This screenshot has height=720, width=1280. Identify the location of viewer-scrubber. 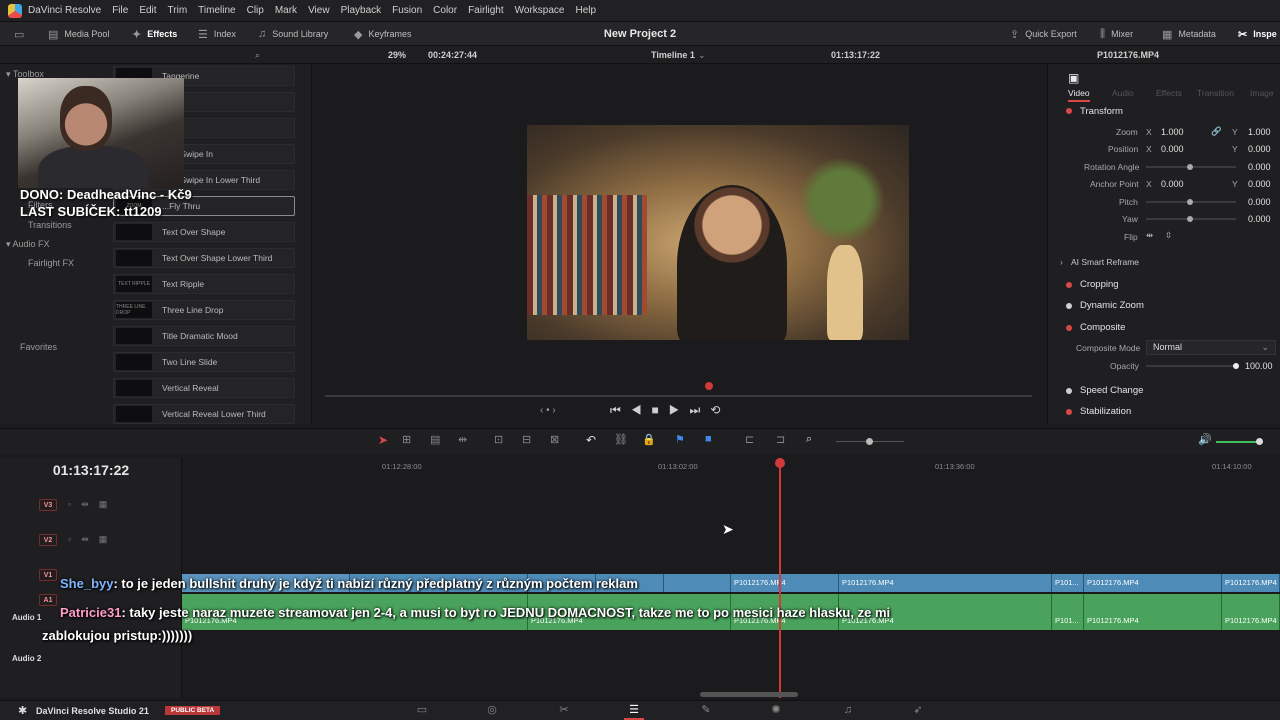
(678, 396).